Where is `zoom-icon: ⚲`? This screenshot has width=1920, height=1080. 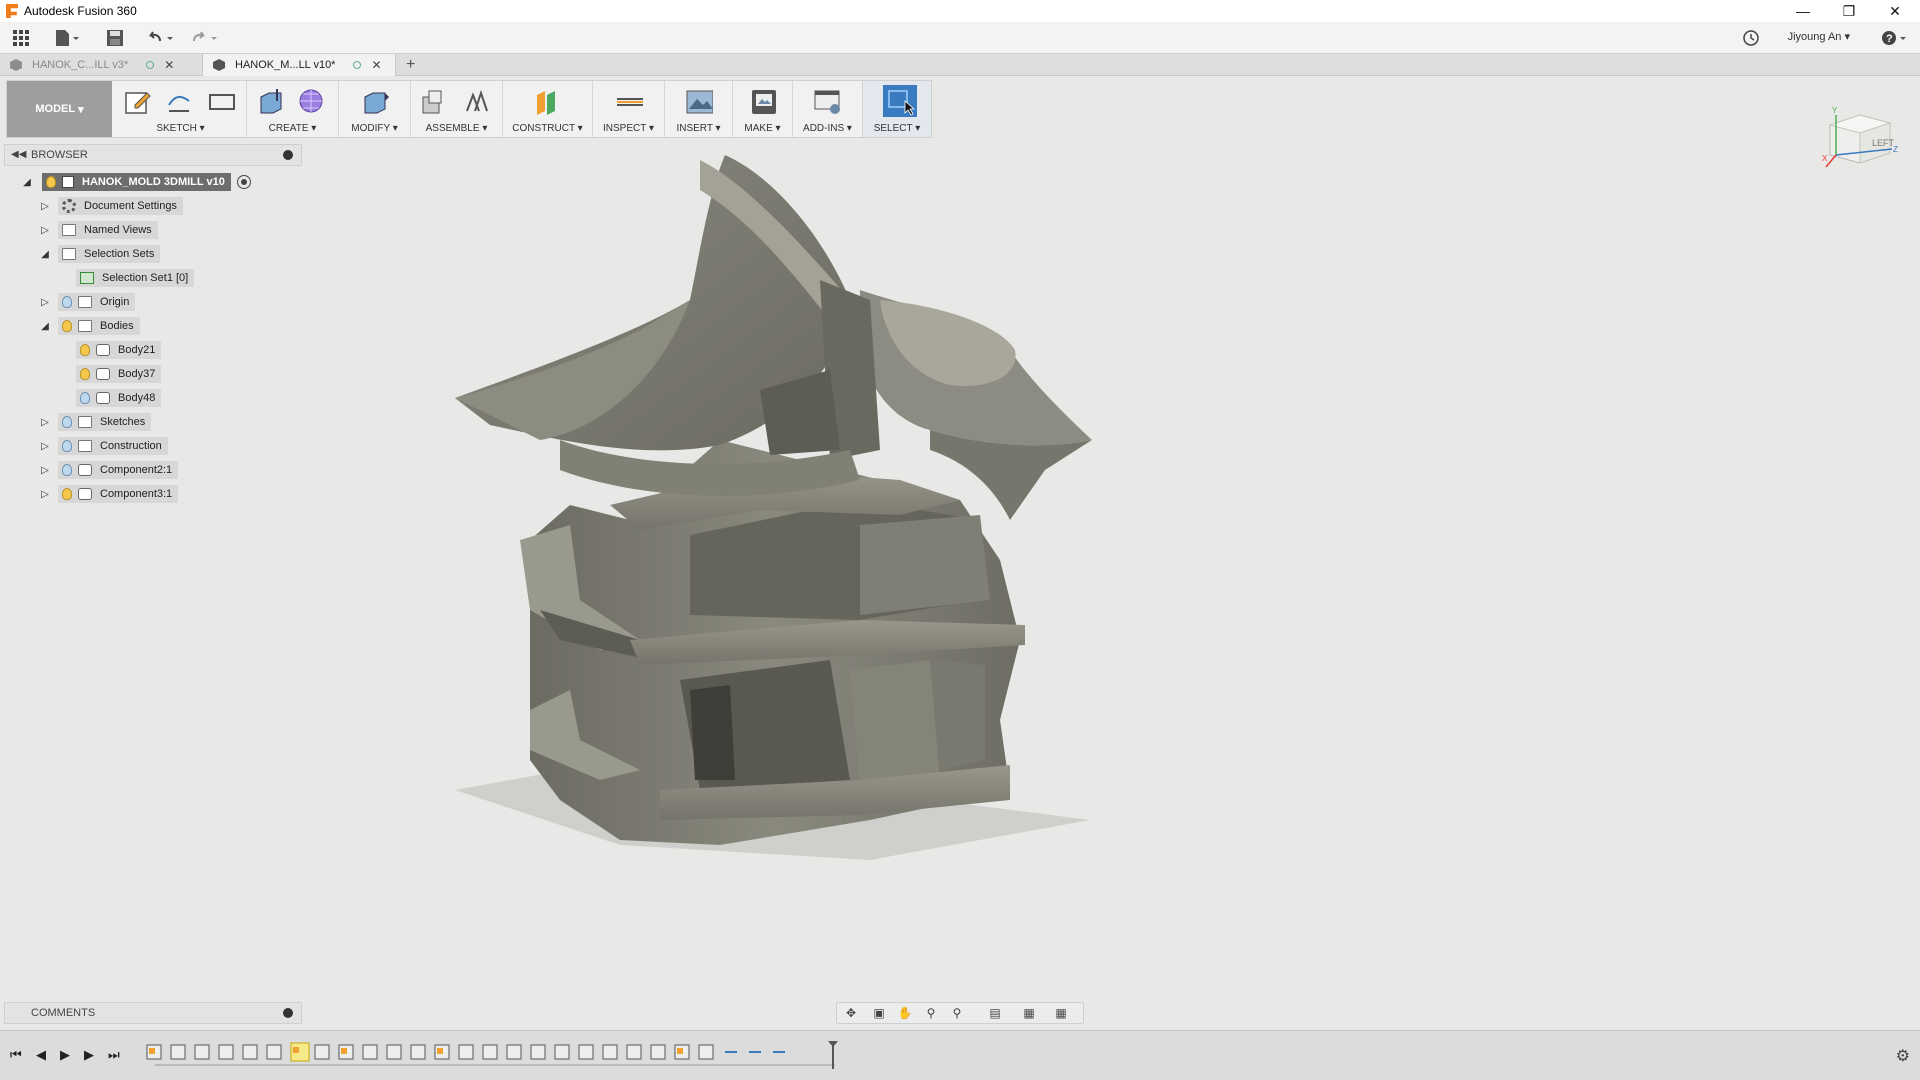
zoom-icon: ⚲ is located at coordinates (931, 1014).